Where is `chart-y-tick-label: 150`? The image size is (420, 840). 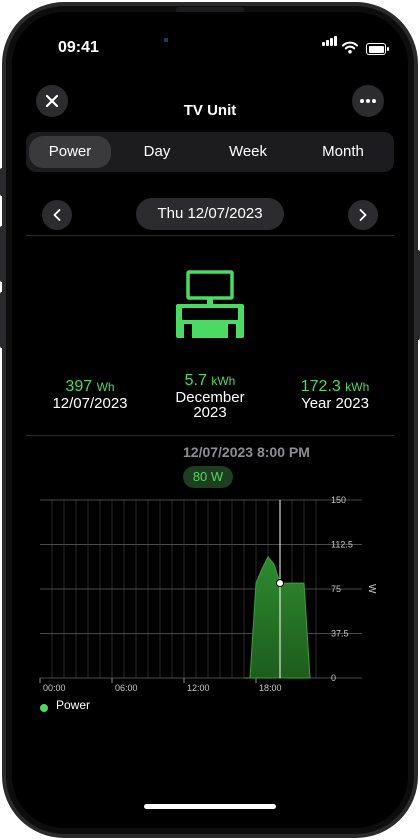 chart-y-tick-label: 150 is located at coordinates (338, 500).